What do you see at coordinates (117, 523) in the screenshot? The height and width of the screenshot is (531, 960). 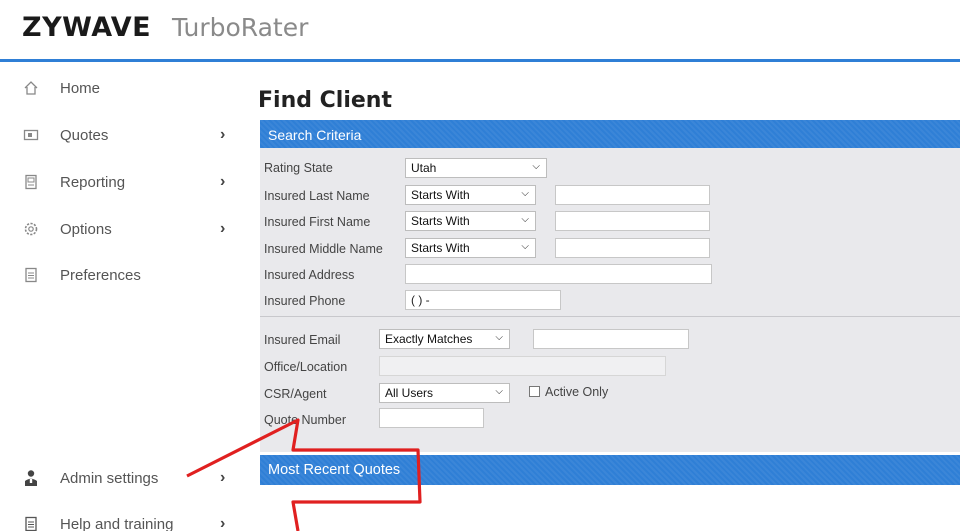 I see `sidebar-item-label: Help and training` at bounding box center [117, 523].